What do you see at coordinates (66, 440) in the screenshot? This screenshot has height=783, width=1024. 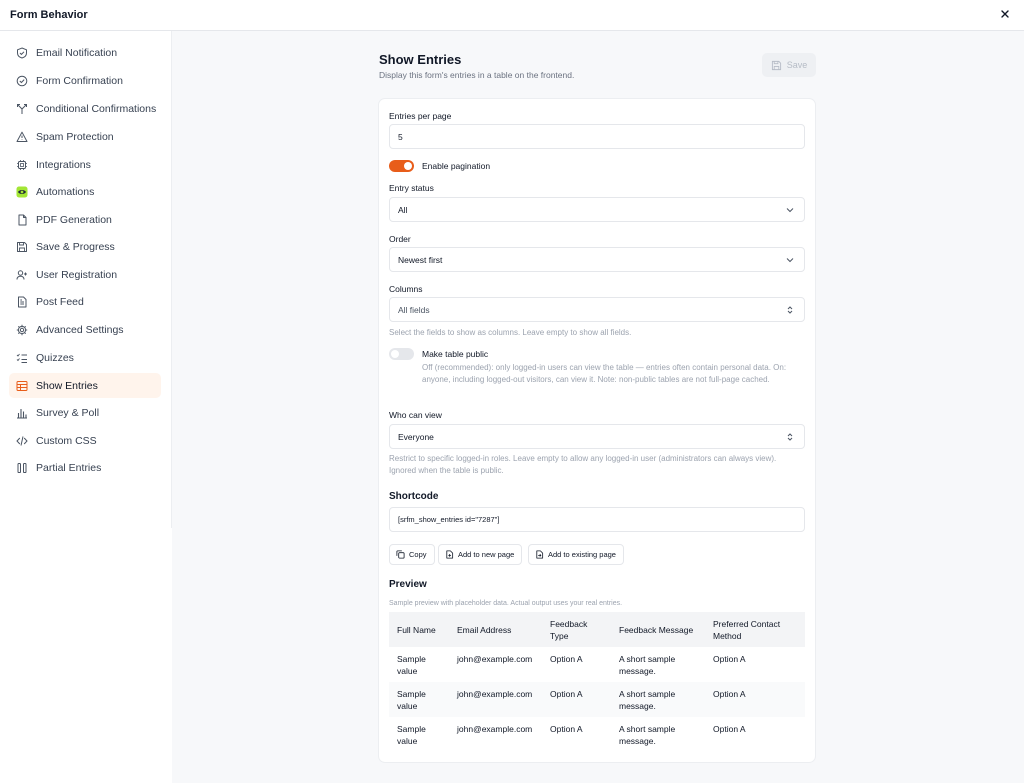 I see `sidebar-item-label: Custom CSS` at bounding box center [66, 440].